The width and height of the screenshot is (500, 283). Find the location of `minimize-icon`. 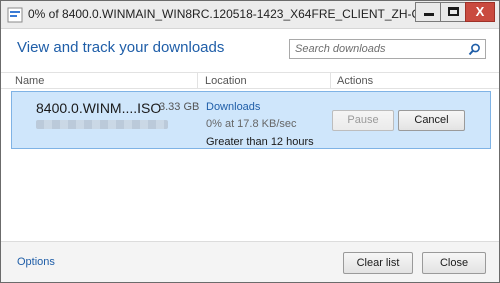

minimize-icon is located at coordinates (429, 14).